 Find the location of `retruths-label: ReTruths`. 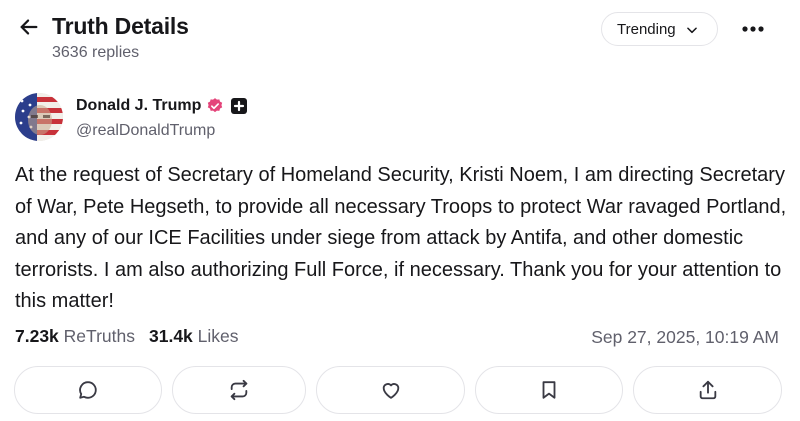

retruths-label: ReTruths is located at coordinates (99, 336).